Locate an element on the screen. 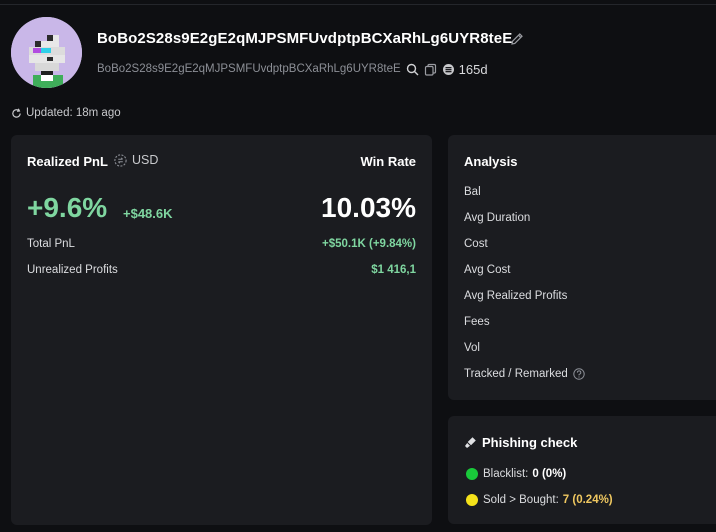 This screenshot has height=532, width=716. avatar is located at coordinates (46, 52).